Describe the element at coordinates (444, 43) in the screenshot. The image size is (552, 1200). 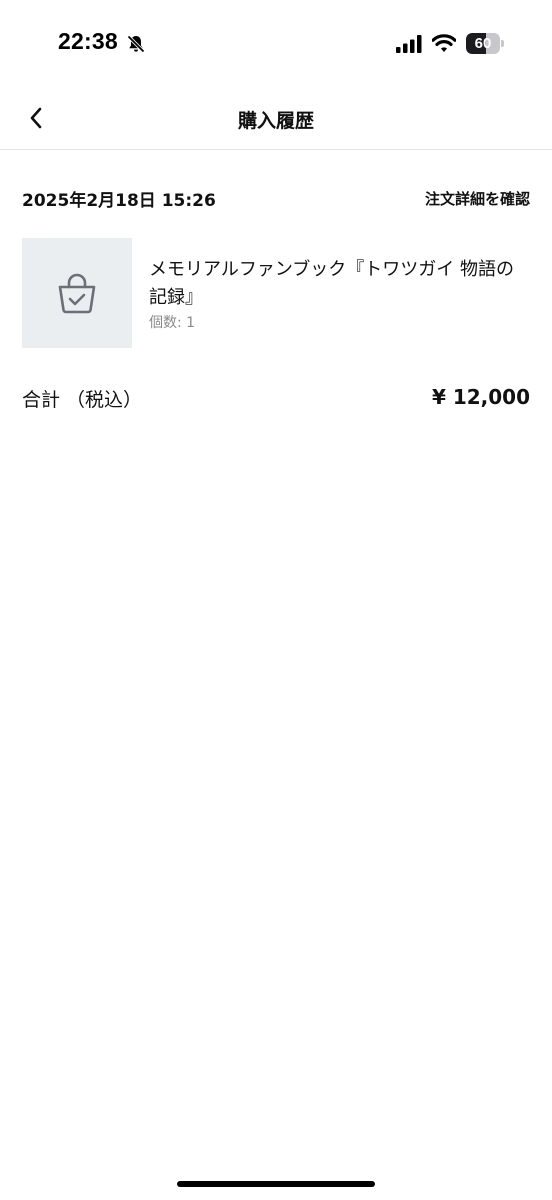
I see `wifi-icon` at that location.